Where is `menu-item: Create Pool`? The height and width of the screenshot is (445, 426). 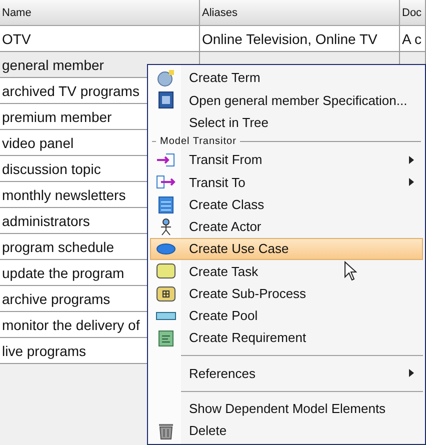 menu-item: Create Pool is located at coordinates (286, 316).